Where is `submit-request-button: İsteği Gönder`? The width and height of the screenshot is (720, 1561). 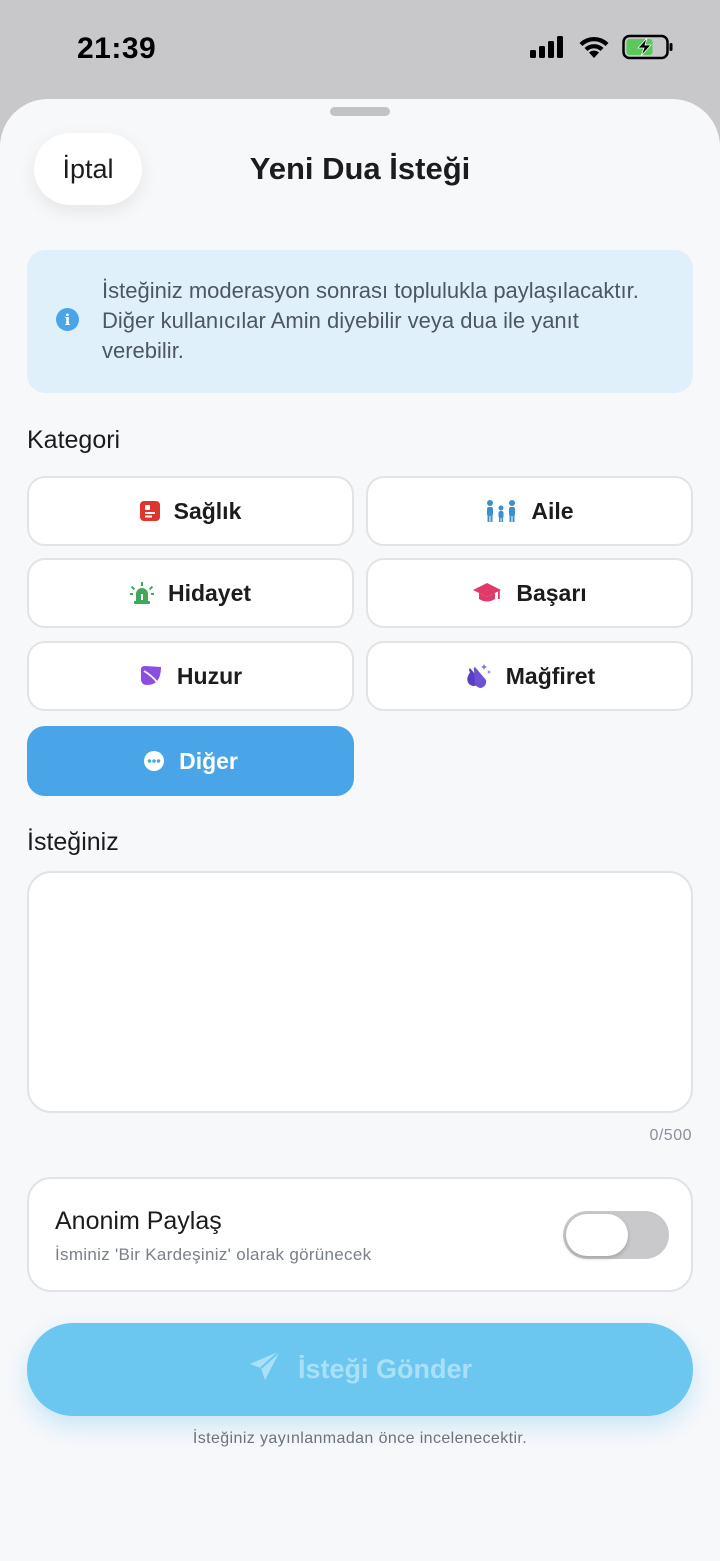 submit-request-button: İsteği Gönder is located at coordinates (360, 1369).